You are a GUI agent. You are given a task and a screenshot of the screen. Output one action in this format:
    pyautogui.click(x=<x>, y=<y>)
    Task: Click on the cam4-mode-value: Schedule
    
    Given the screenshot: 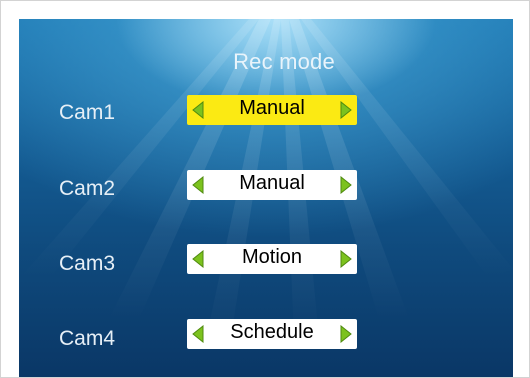 What is the action you would take?
    pyautogui.click(x=272, y=332)
    